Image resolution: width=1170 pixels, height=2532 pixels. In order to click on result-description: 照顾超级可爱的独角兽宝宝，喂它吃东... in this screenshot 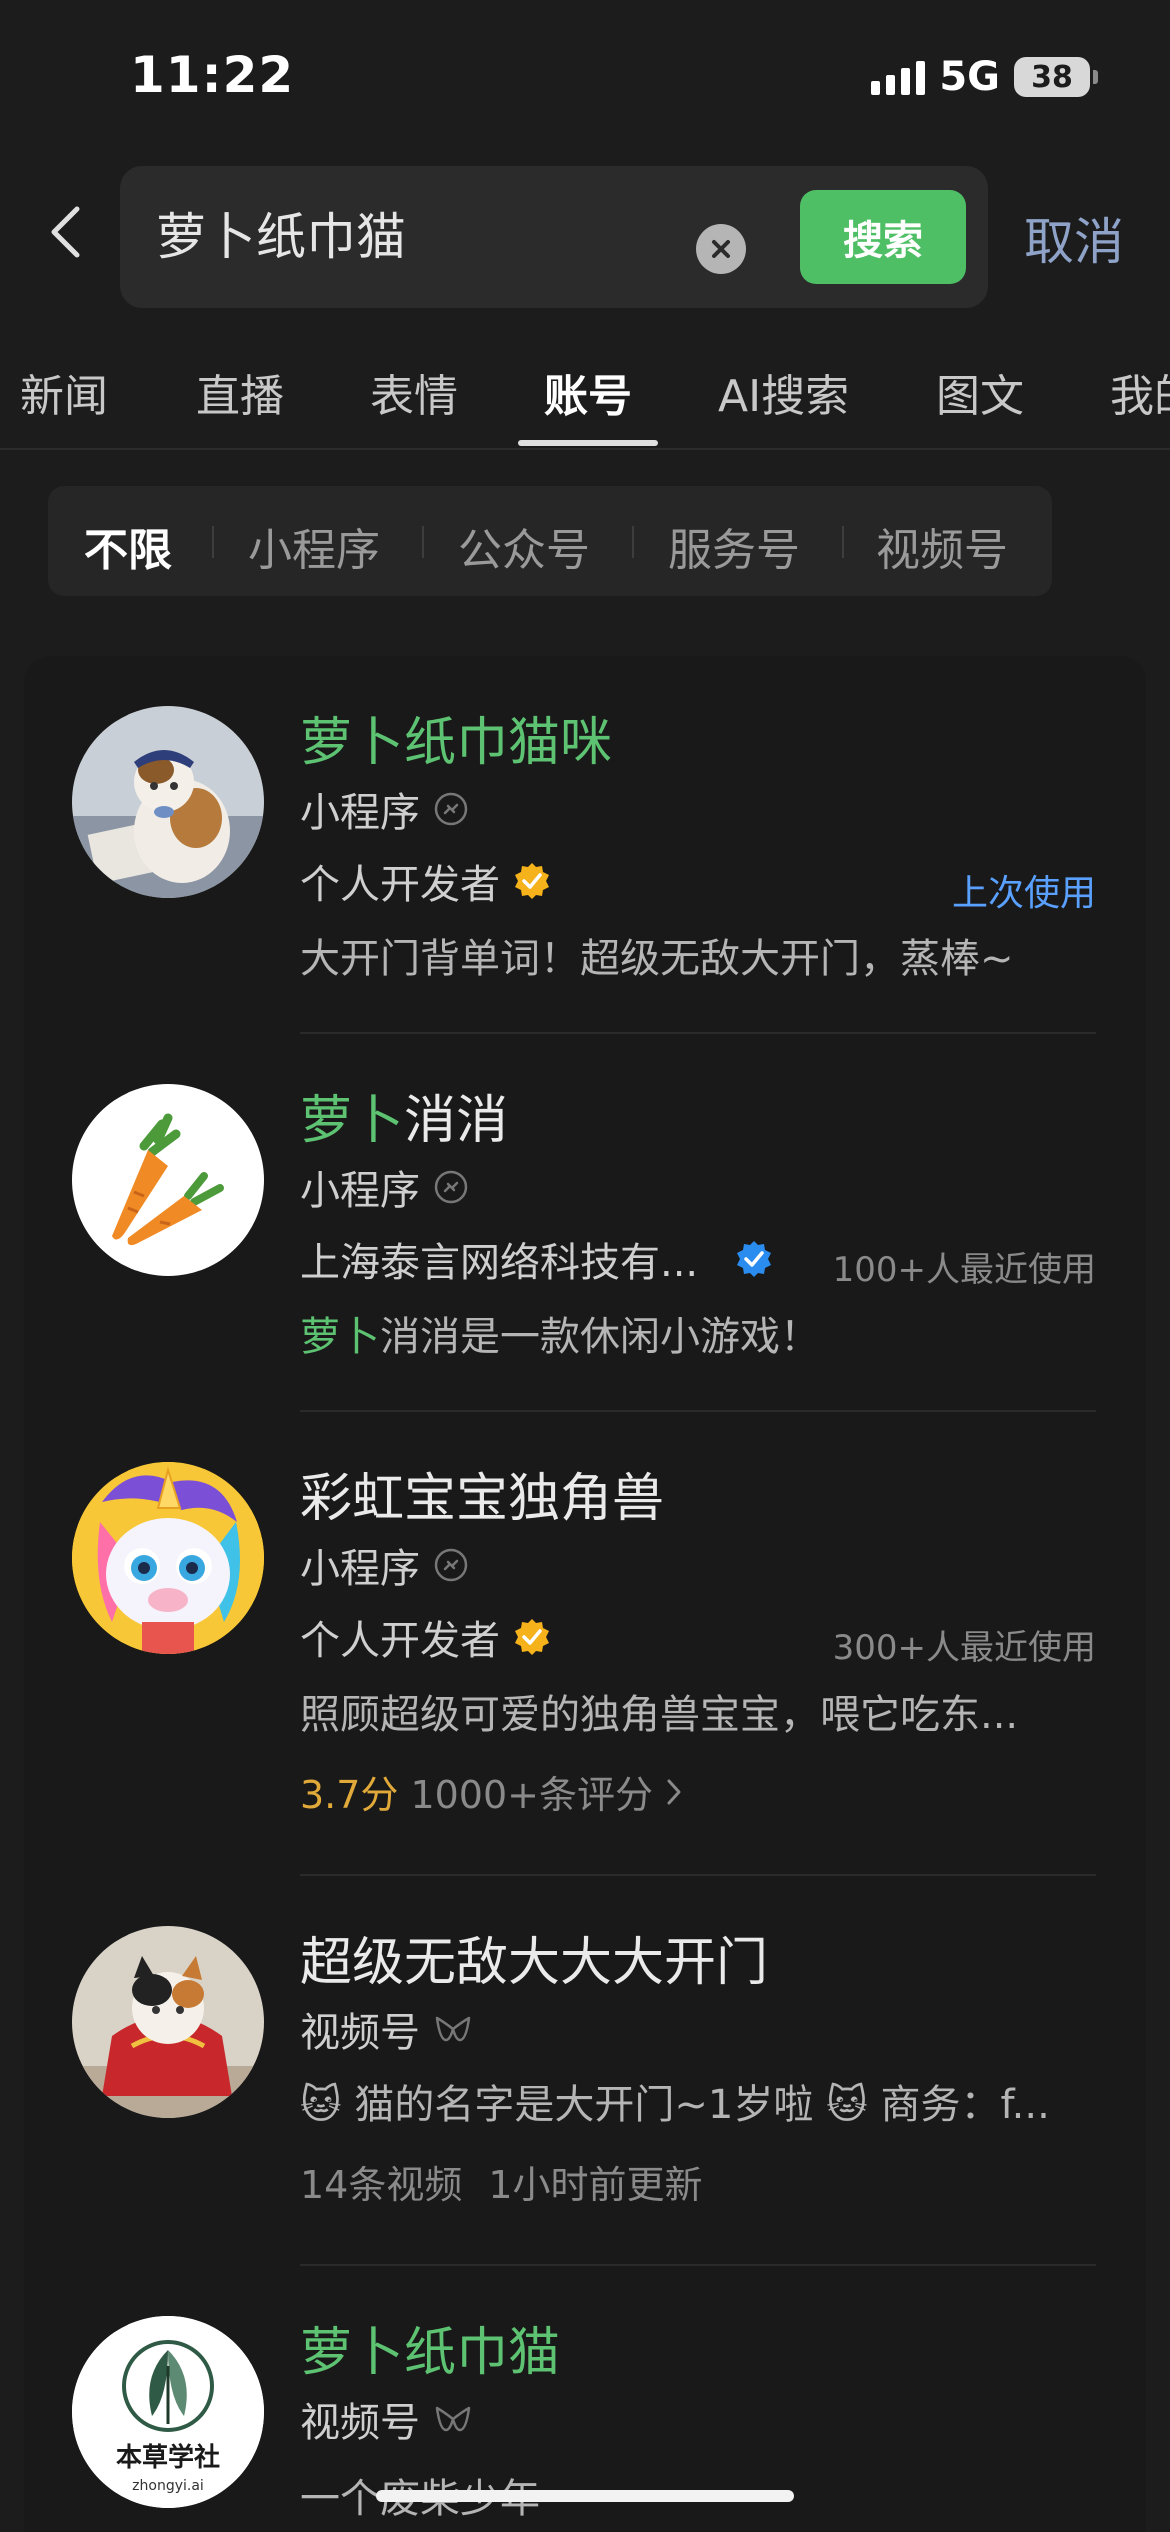, I will do `click(659, 1715)`.